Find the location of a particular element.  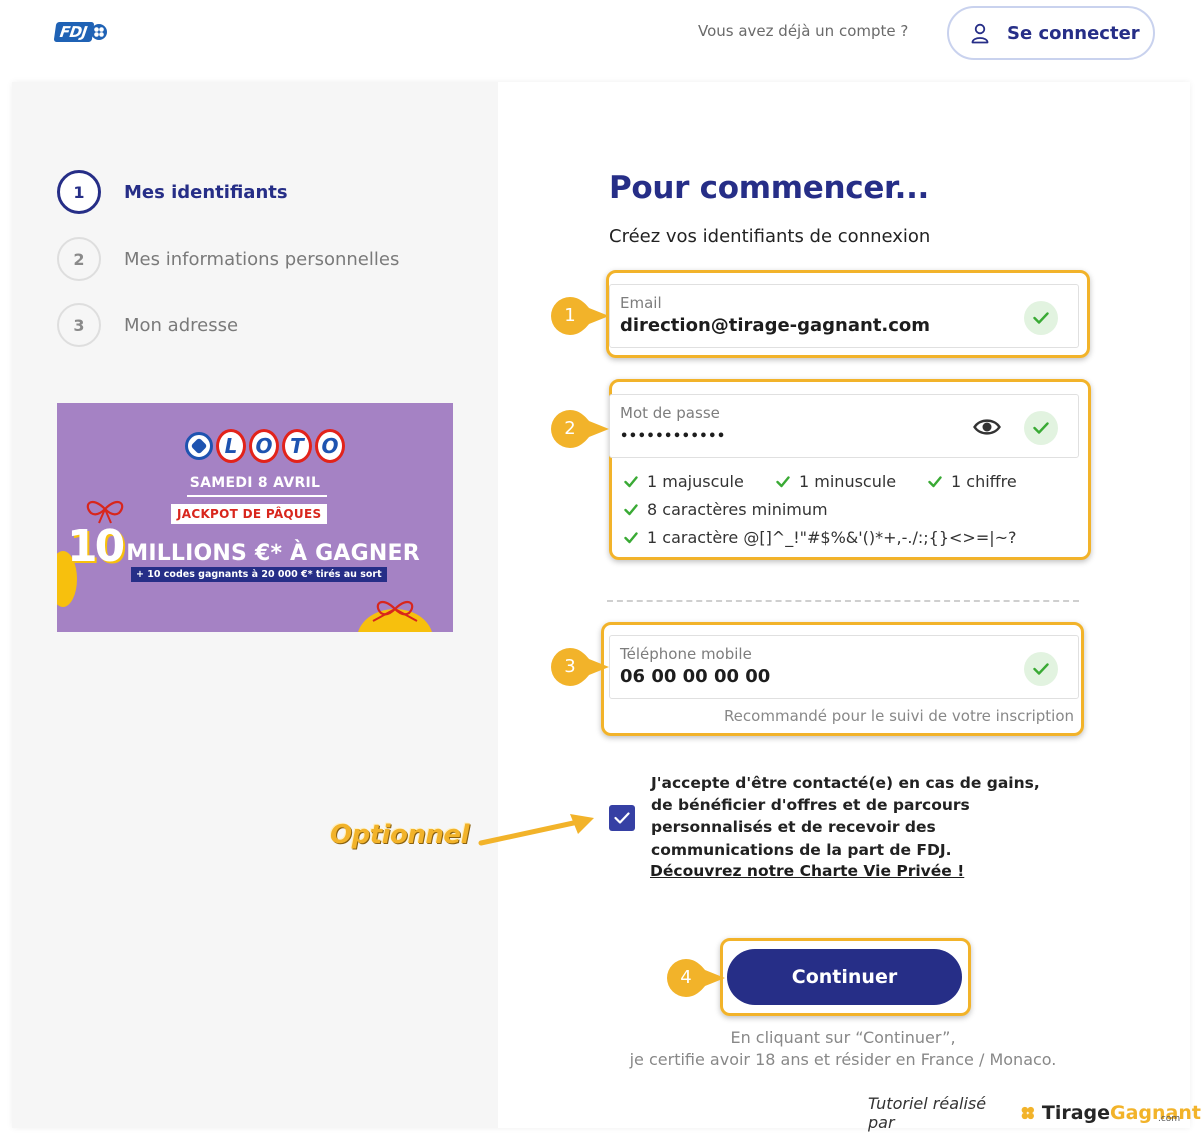

password-rule: 1 chiffre is located at coordinates (972, 481).